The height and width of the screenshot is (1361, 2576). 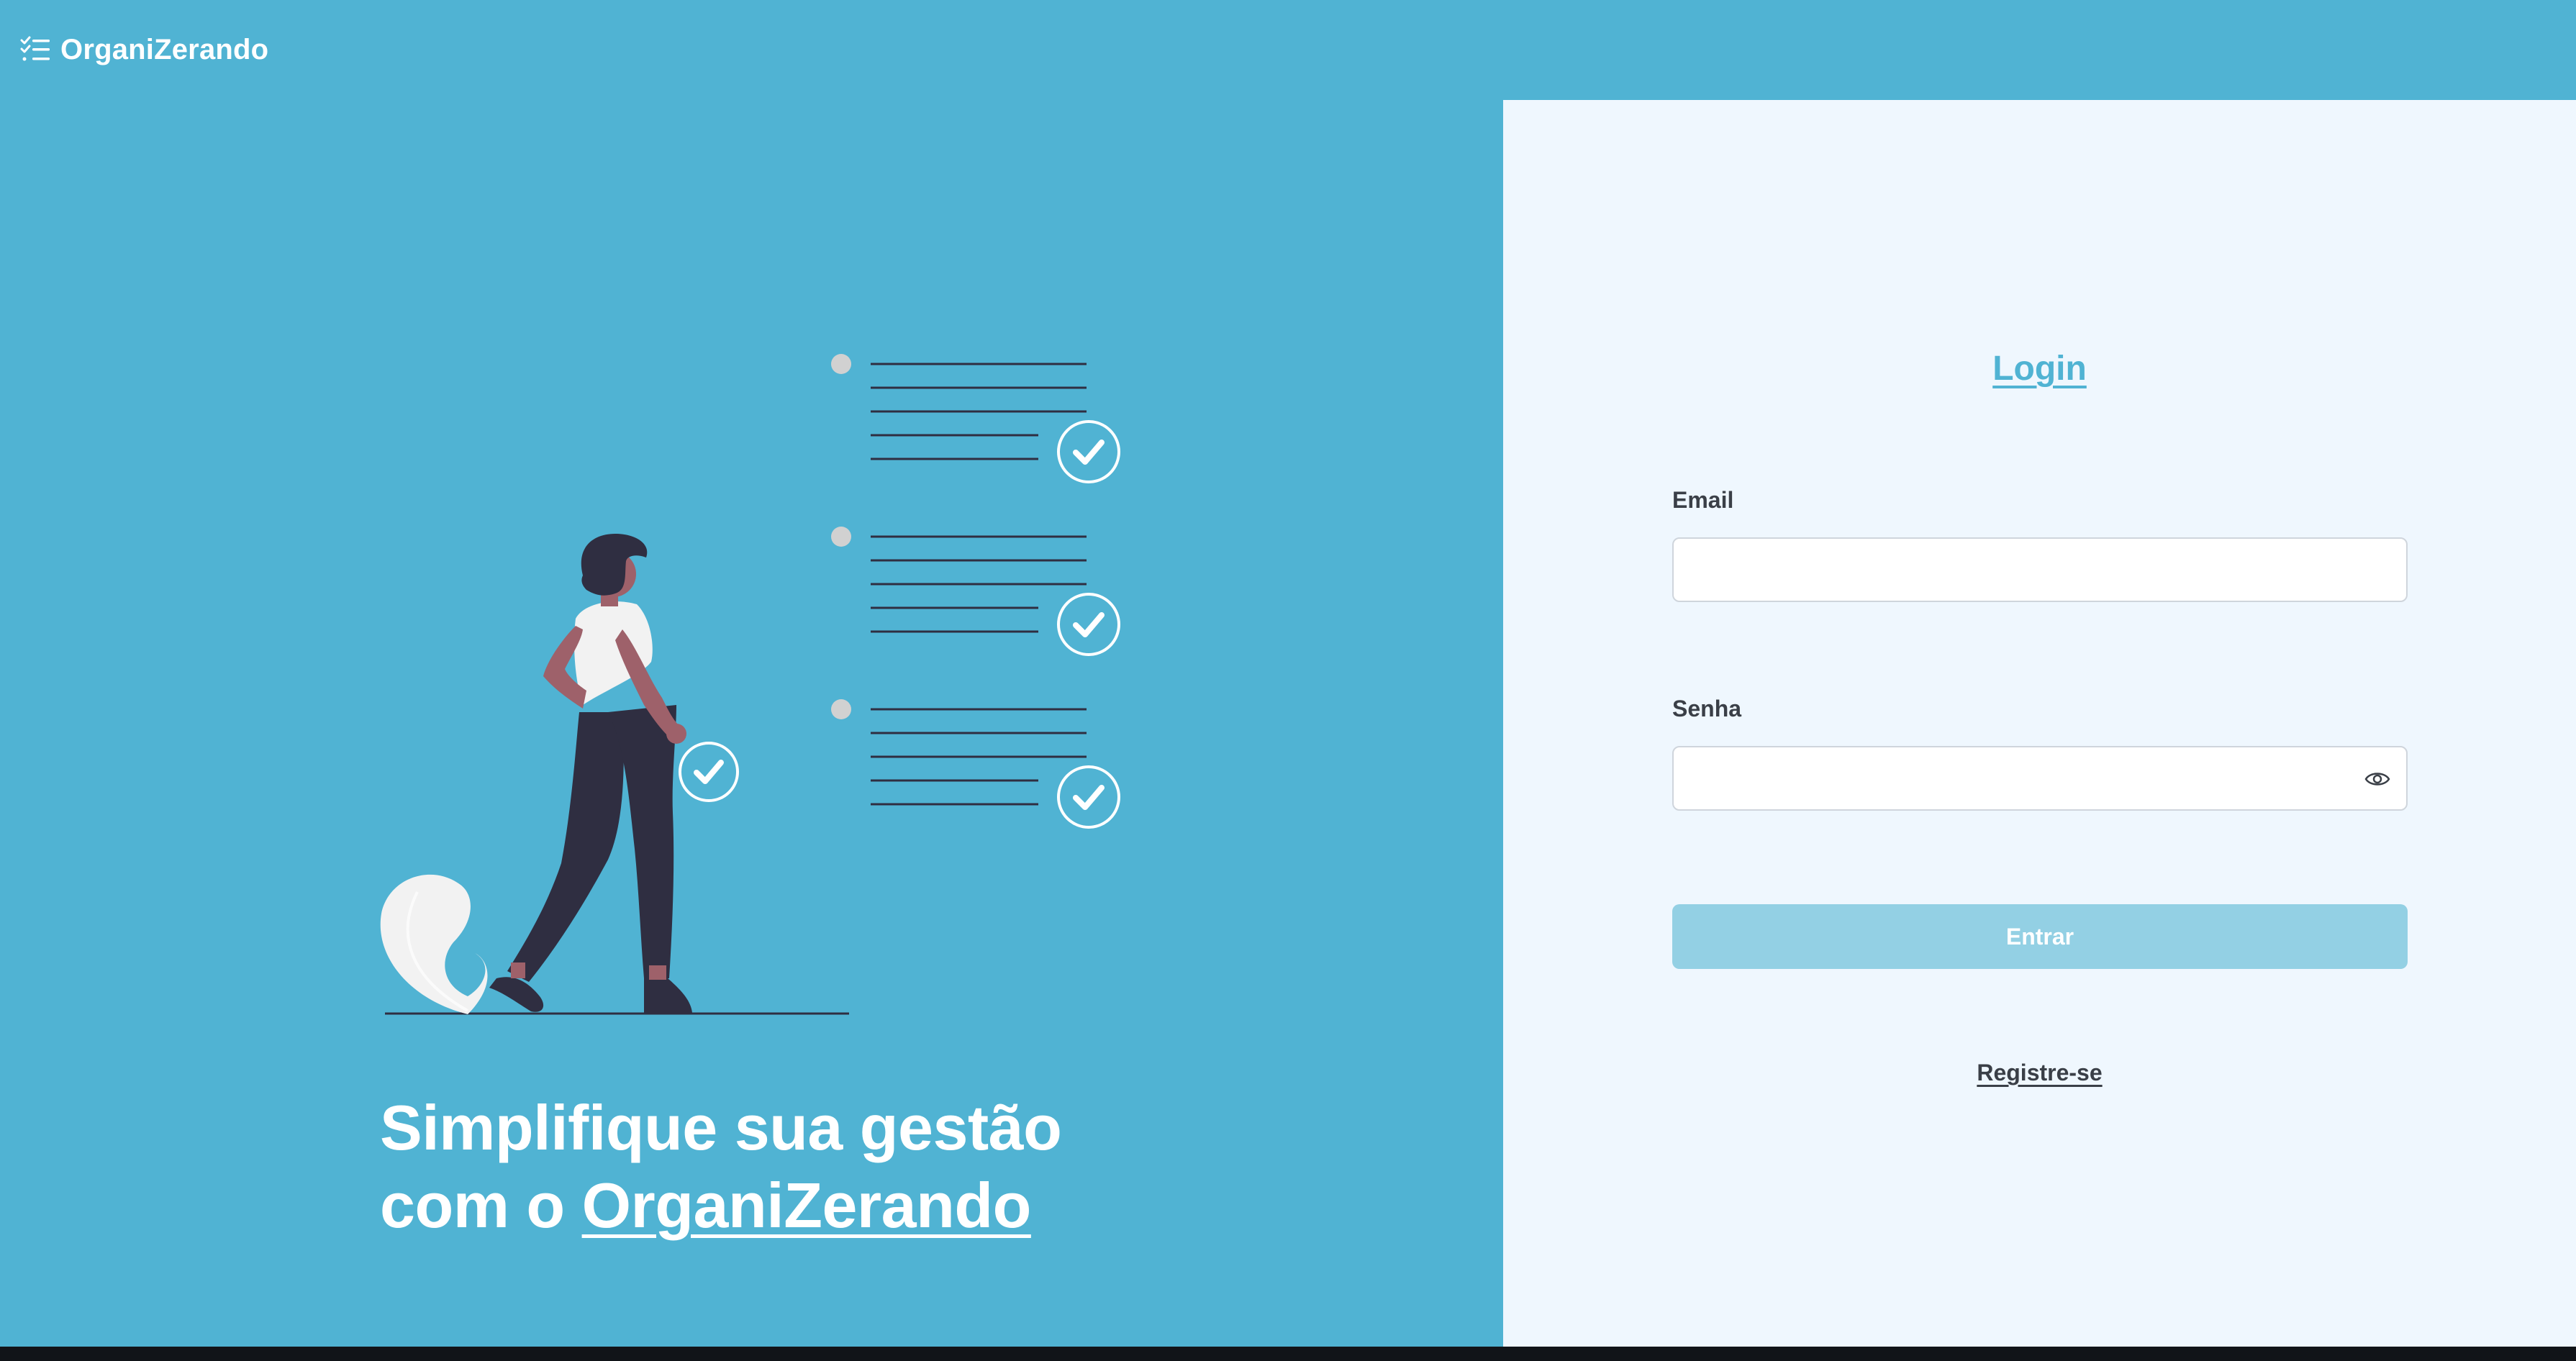 I want to click on person, so click(x=614, y=773).